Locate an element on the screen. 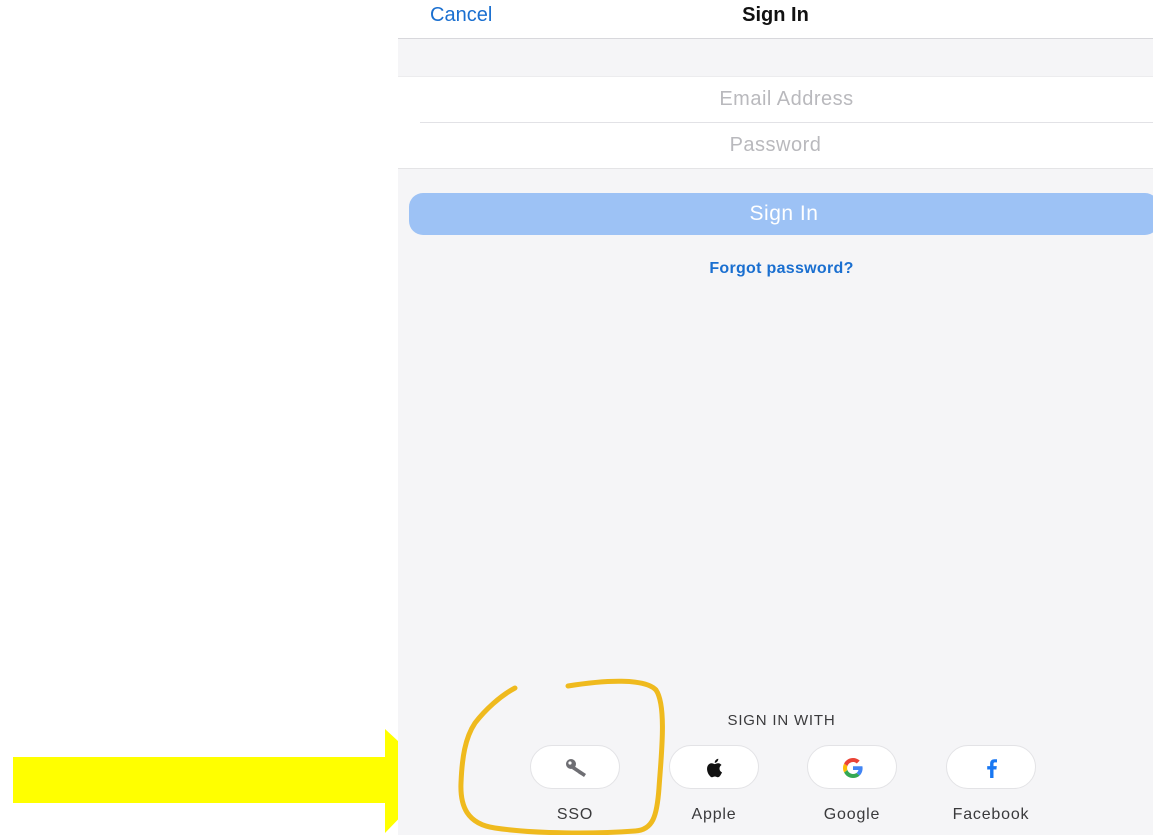  navigation-bar: Cancel Sign In is located at coordinates (775, 19).